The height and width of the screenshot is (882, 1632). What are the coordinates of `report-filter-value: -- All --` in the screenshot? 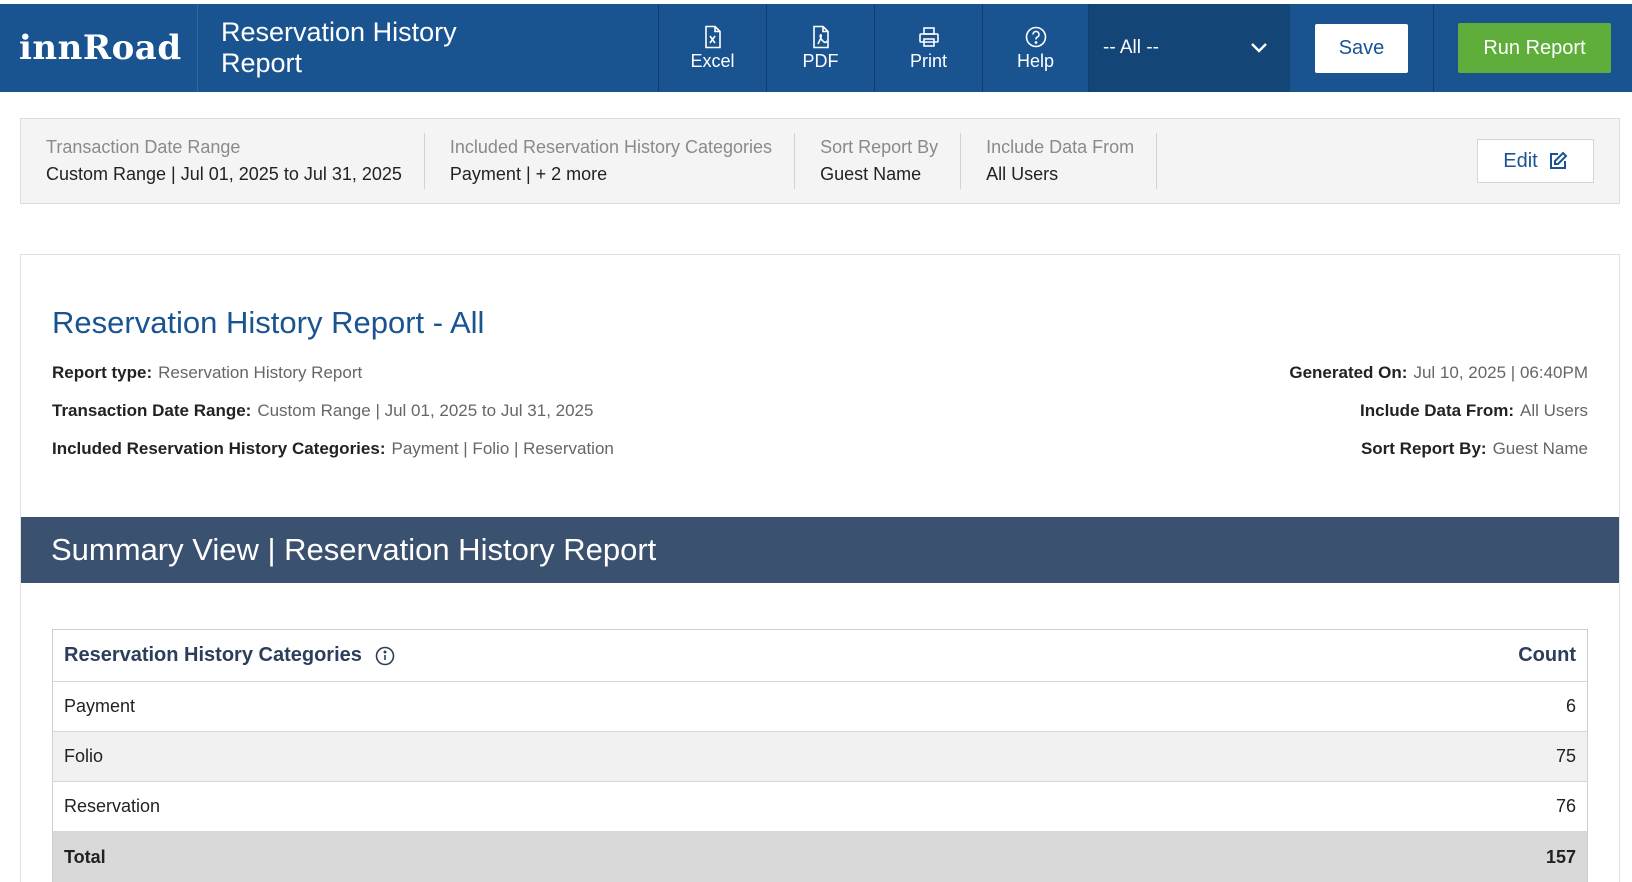 It's located at (1131, 47).